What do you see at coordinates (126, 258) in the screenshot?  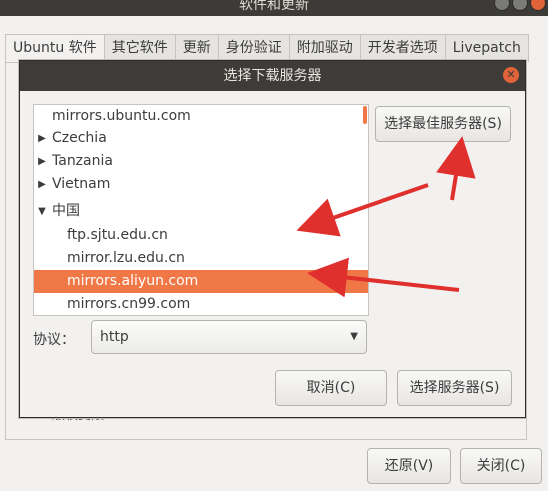 I see `server-label: mirror.lzu.edu.cn` at bounding box center [126, 258].